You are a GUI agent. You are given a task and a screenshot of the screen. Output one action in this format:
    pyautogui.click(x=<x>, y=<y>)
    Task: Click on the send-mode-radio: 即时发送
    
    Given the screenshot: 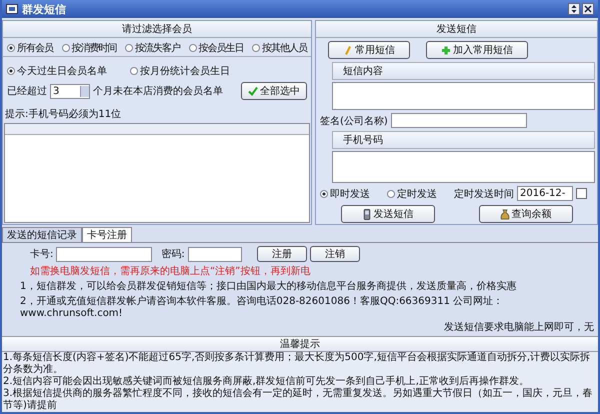 What is the action you would take?
    pyautogui.click(x=345, y=193)
    